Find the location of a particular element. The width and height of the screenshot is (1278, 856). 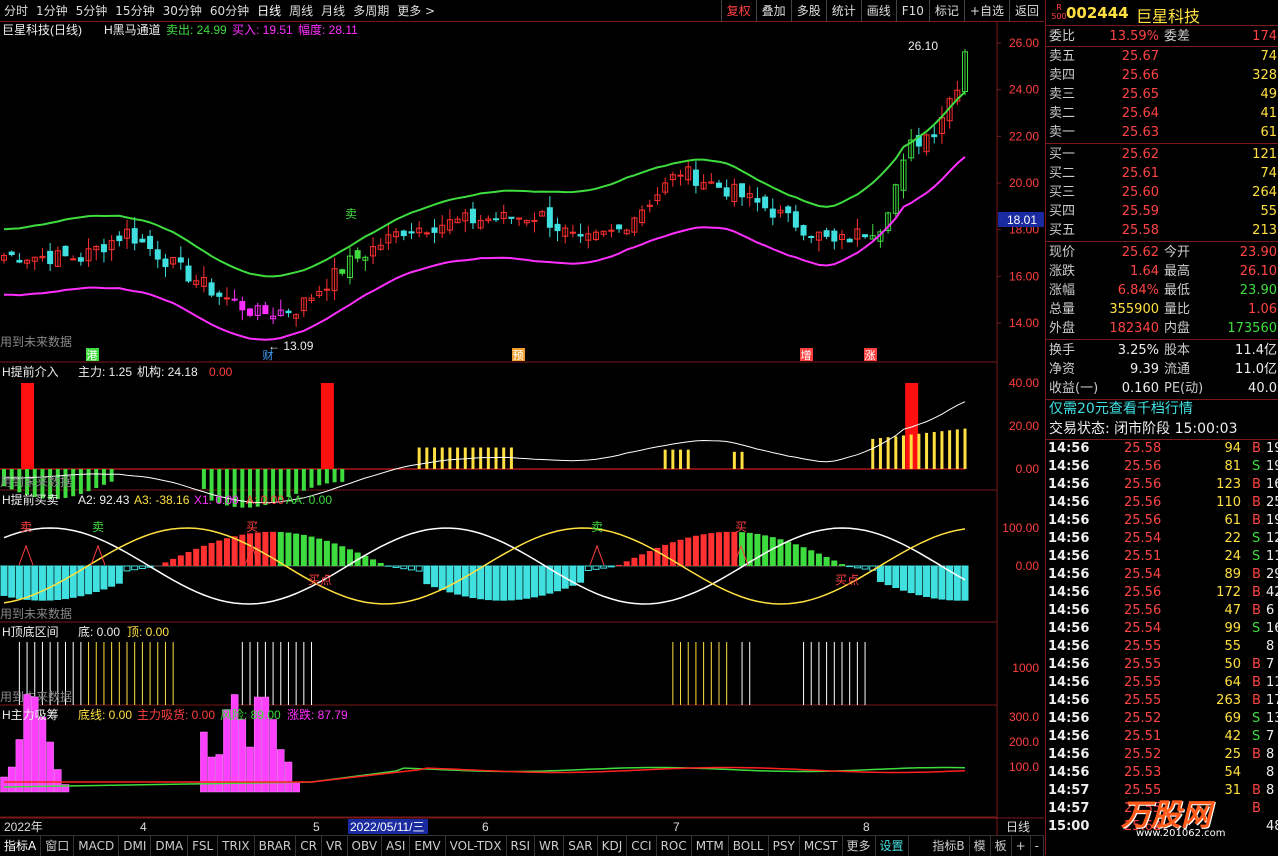

toolbar-button: 多股 is located at coordinates (808, 11).